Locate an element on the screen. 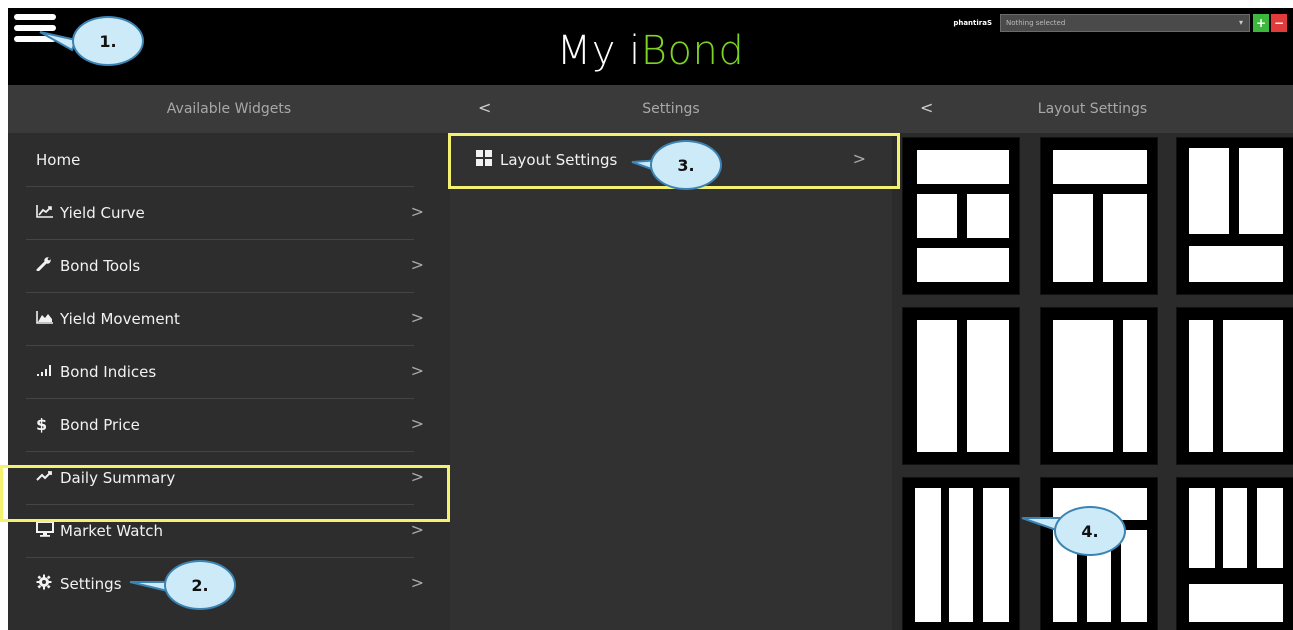 This screenshot has height=630, width=1293. menu-item-bond-indices: Bond Indices > is located at coordinates (229, 371).